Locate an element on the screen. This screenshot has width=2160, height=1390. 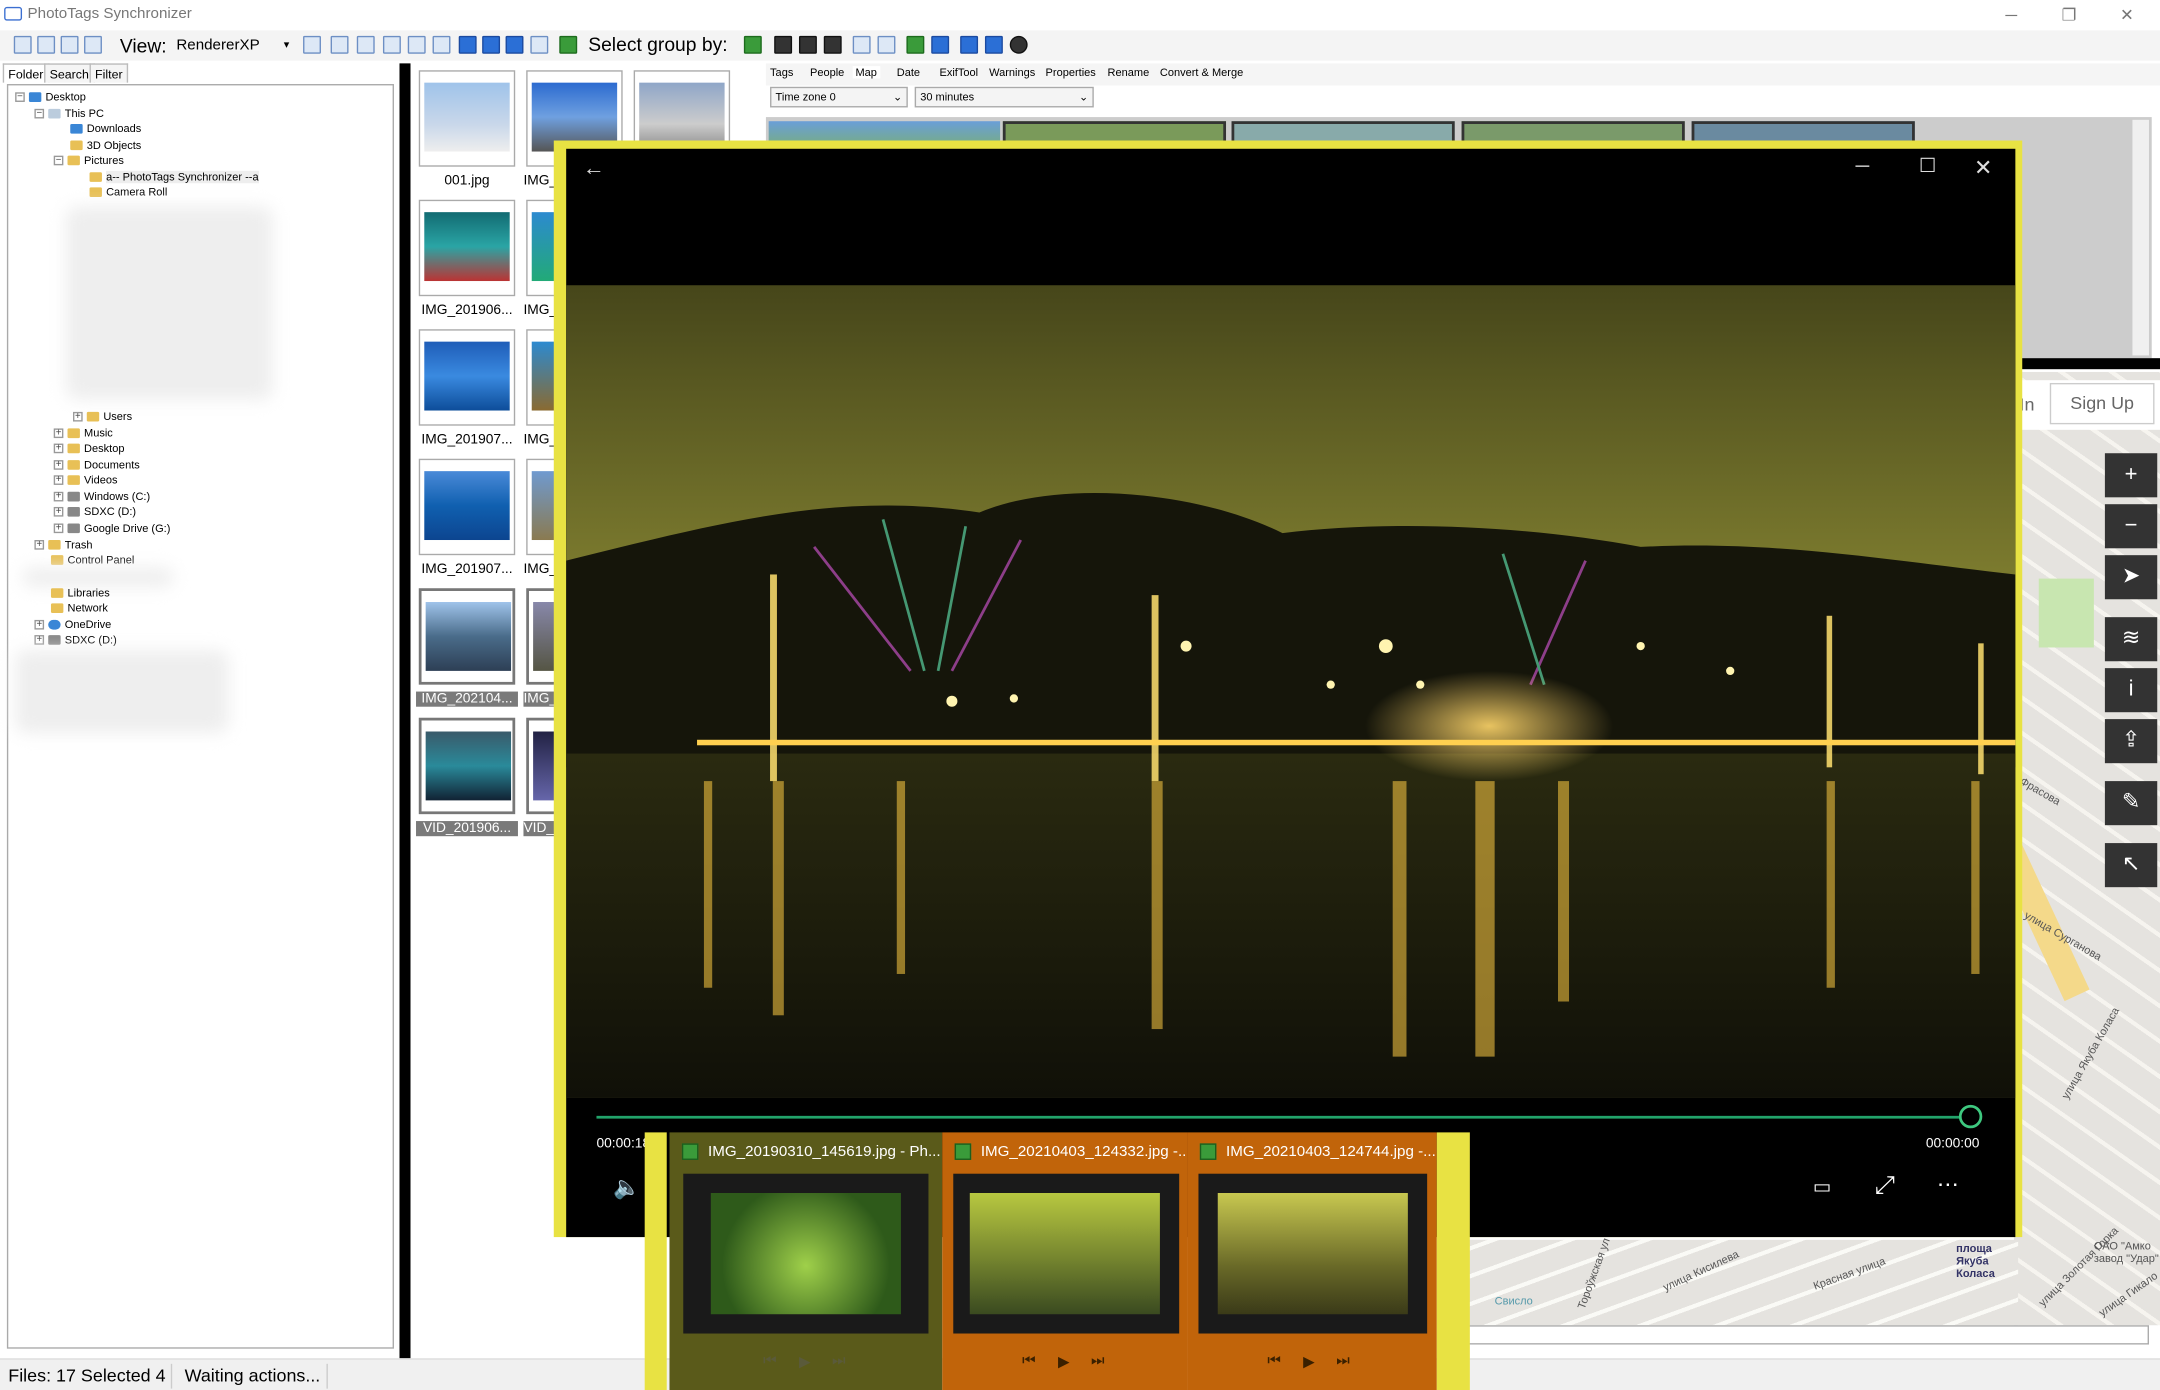
tree-item-onedrive: + OneDrive is located at coordinates (72, 625).